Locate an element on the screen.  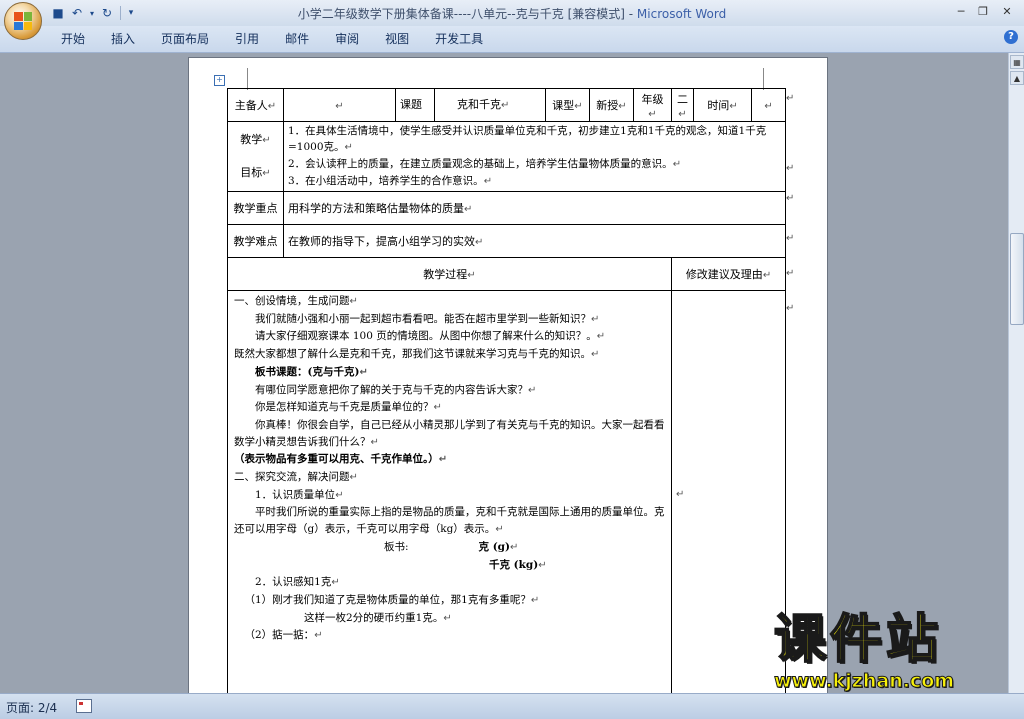
suggestions-content-cell: ↵ is located at coordinates (728, 491).